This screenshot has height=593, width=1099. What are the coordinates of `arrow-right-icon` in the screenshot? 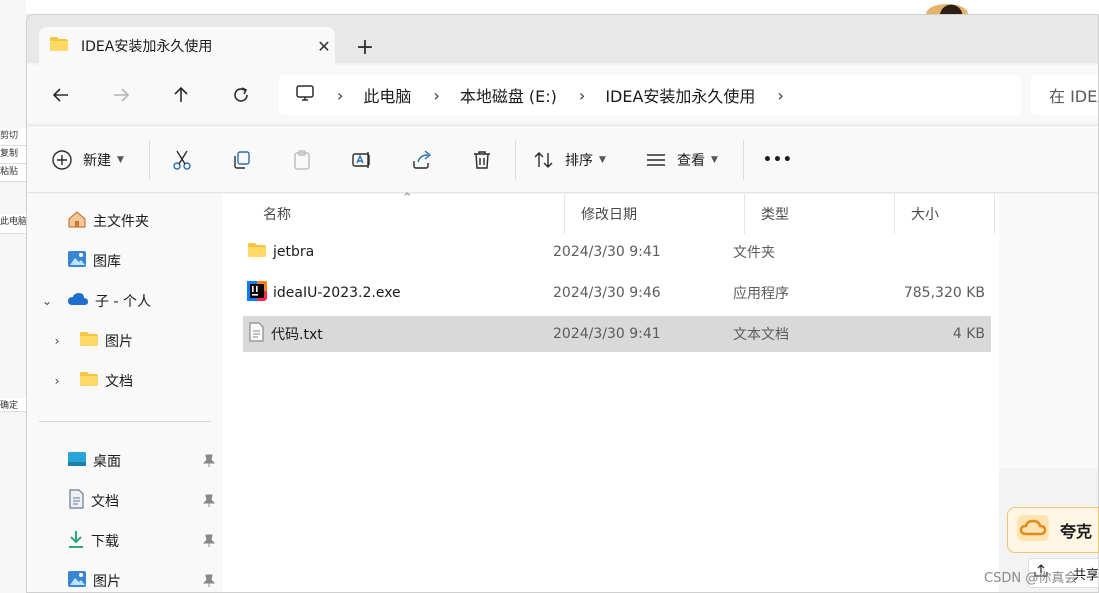 It's located at (122, 95).